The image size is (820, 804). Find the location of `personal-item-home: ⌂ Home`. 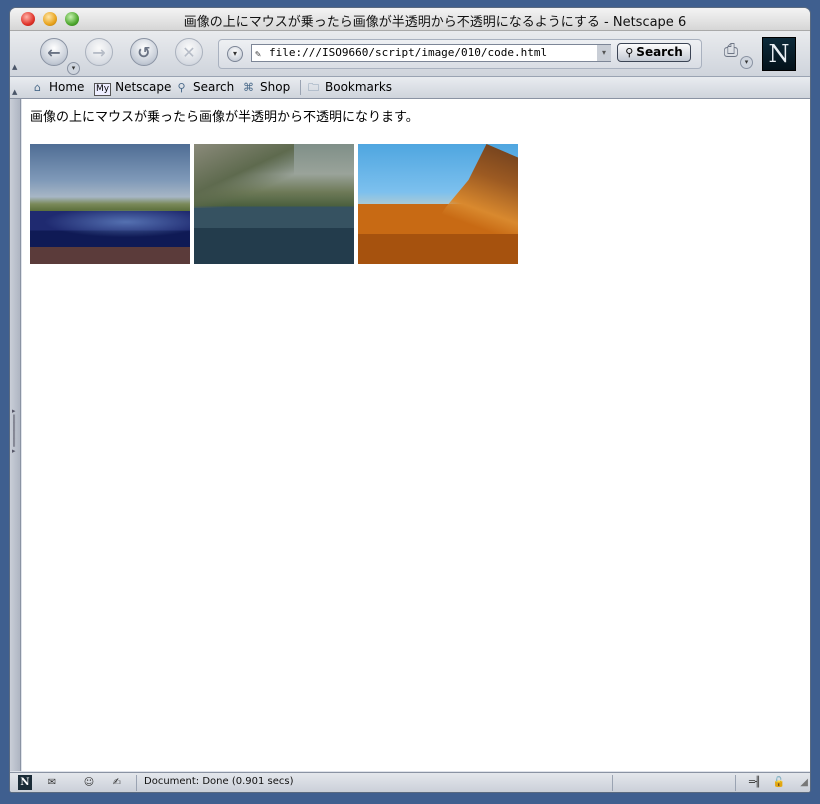

personal-item-home: ⌂ Home is located at coordinates (57, 87).